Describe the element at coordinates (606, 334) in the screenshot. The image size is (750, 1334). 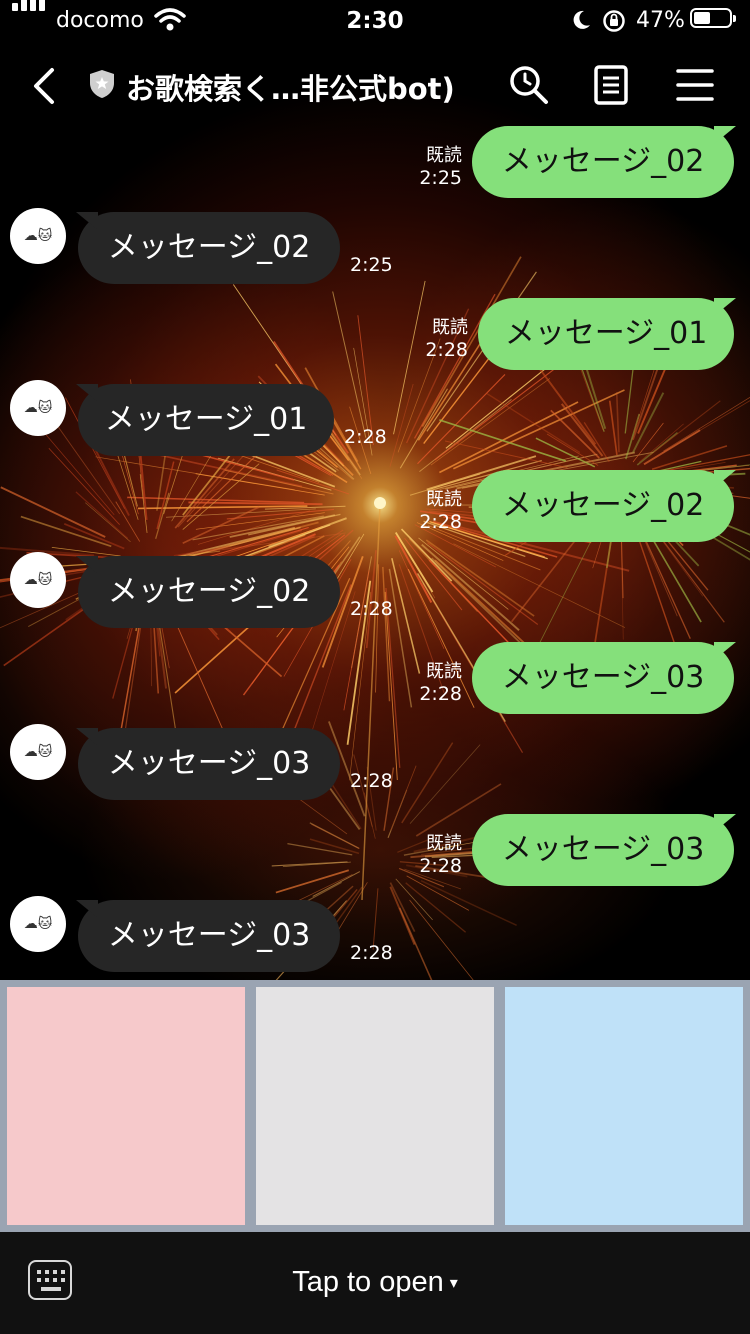
I see `outgoing-message-bubble: メッセージ_01` at that location.